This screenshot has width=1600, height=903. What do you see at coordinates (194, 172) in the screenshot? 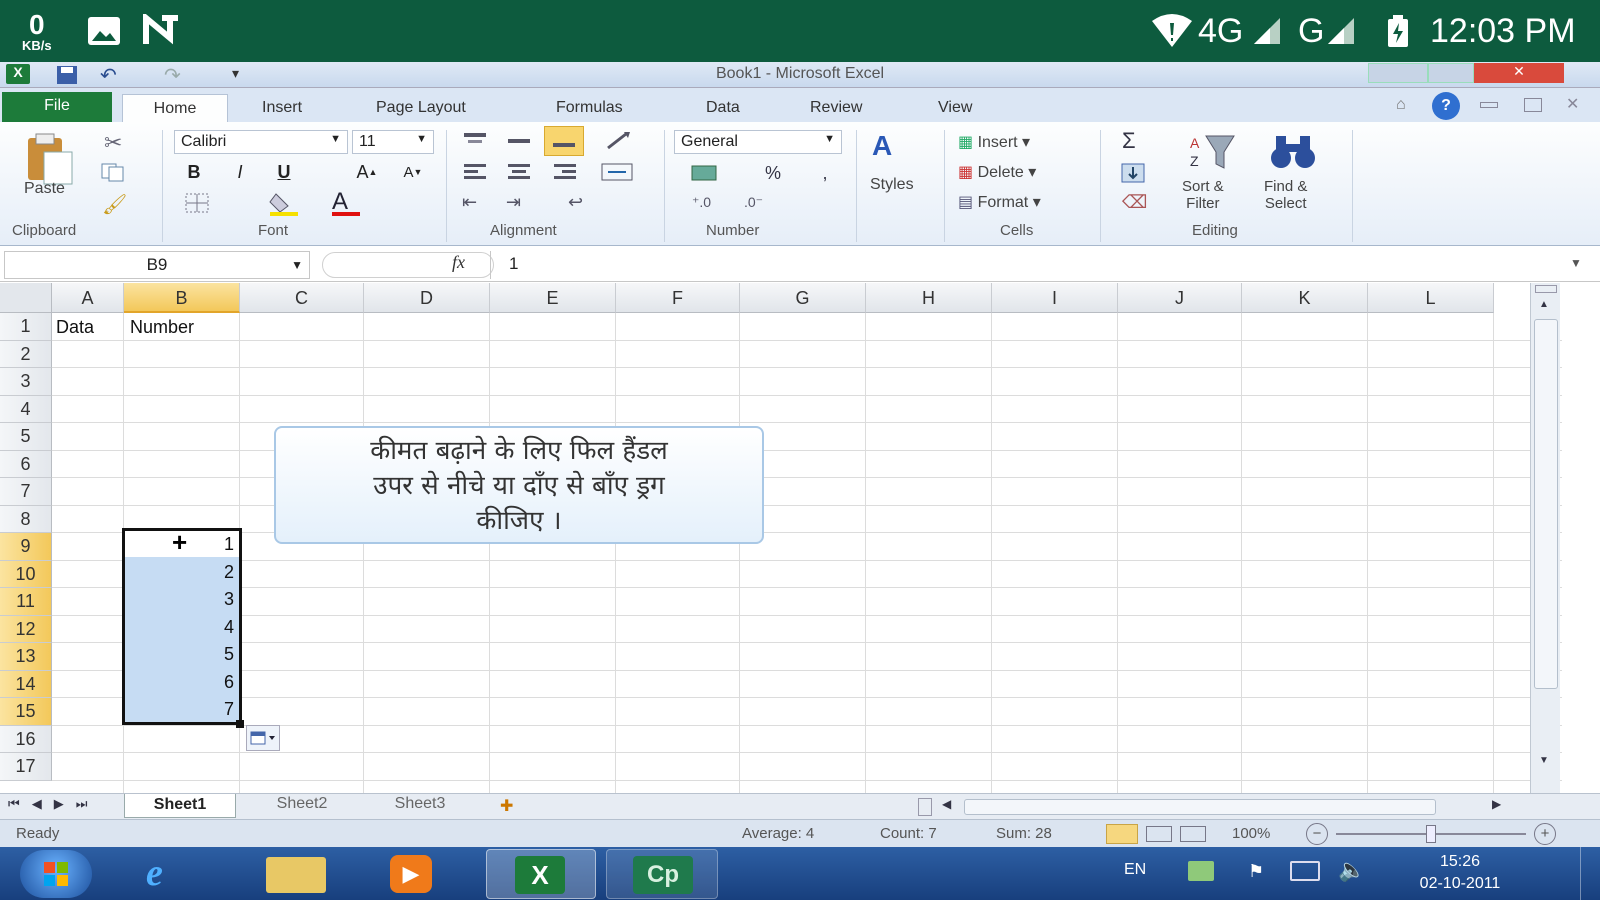
I see `bold-button: B` at bounding box center [194, 172].